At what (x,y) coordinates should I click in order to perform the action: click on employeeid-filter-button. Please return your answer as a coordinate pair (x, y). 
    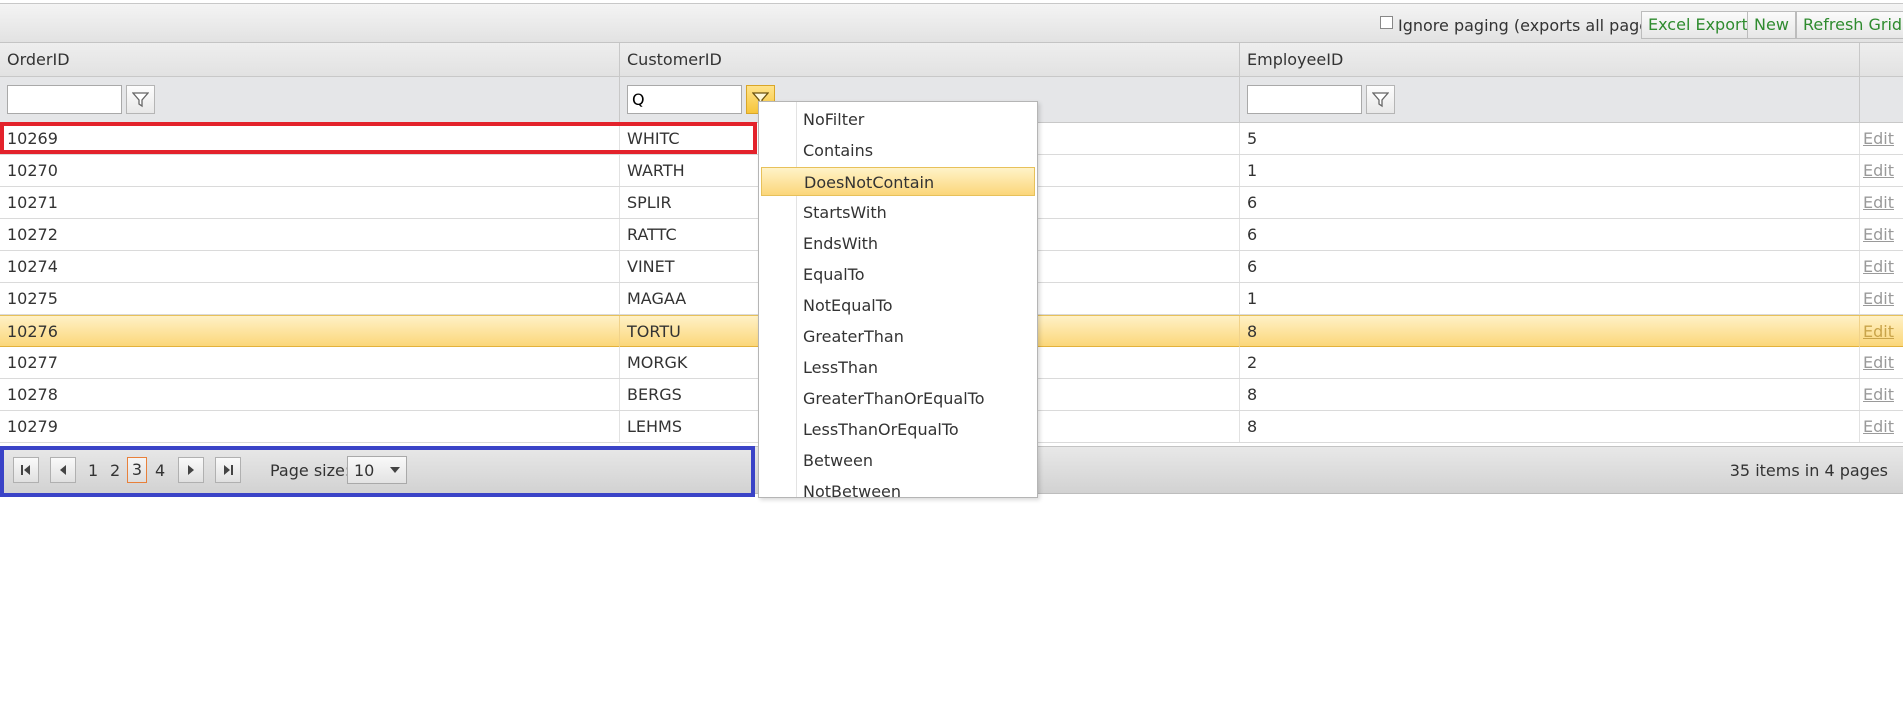
    Looking at the image, I should click on (1380, 99).